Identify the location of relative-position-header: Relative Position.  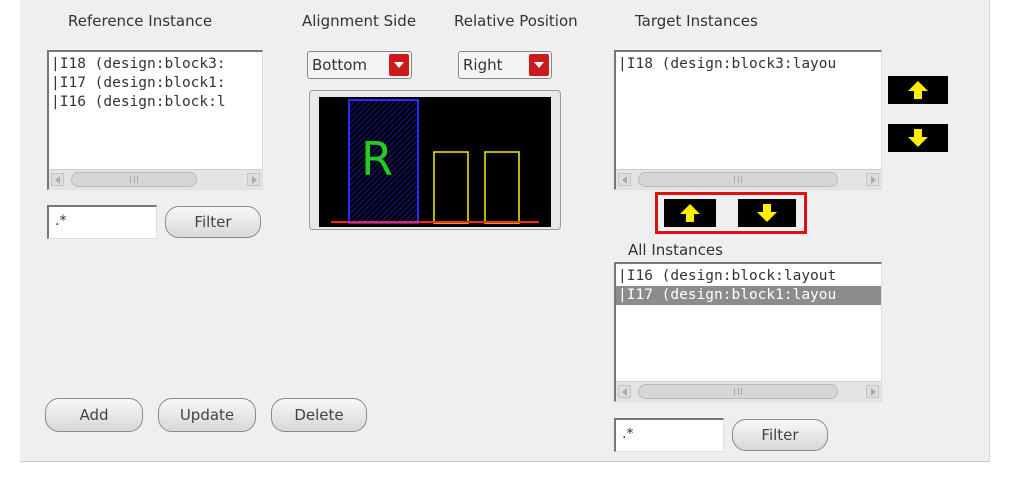
(516, 21).